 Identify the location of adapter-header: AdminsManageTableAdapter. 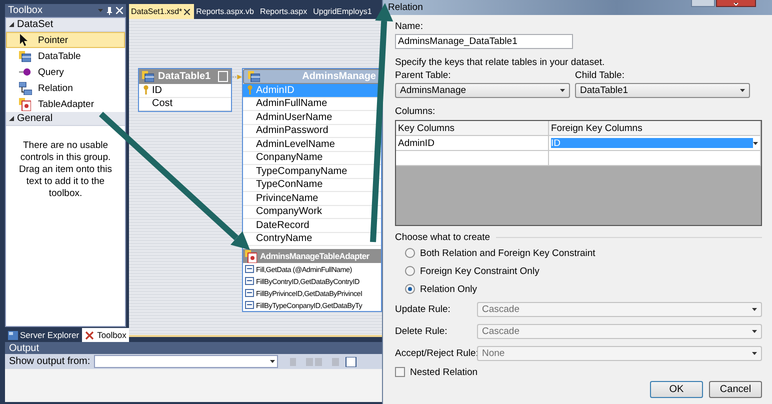
(312, 256).